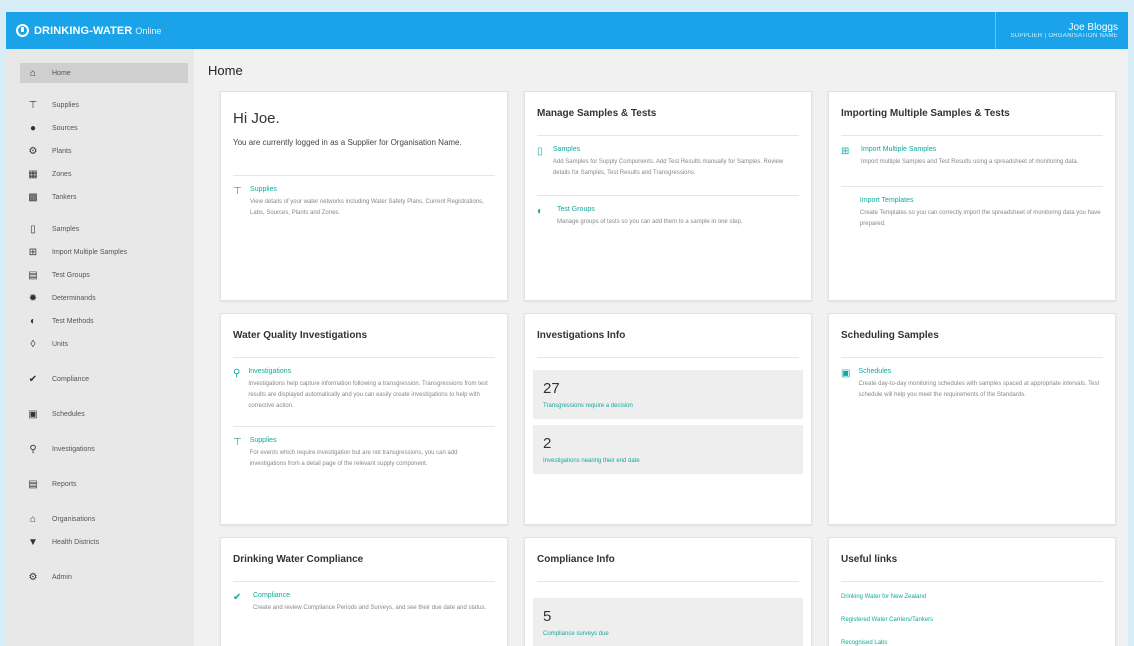 The height and width of the screenshot is (646, 1134). What do you see at coordinates (890, 335) in the screenshot?
I see `card-title: Scheduling Samples` at bounding box center [890, 335].